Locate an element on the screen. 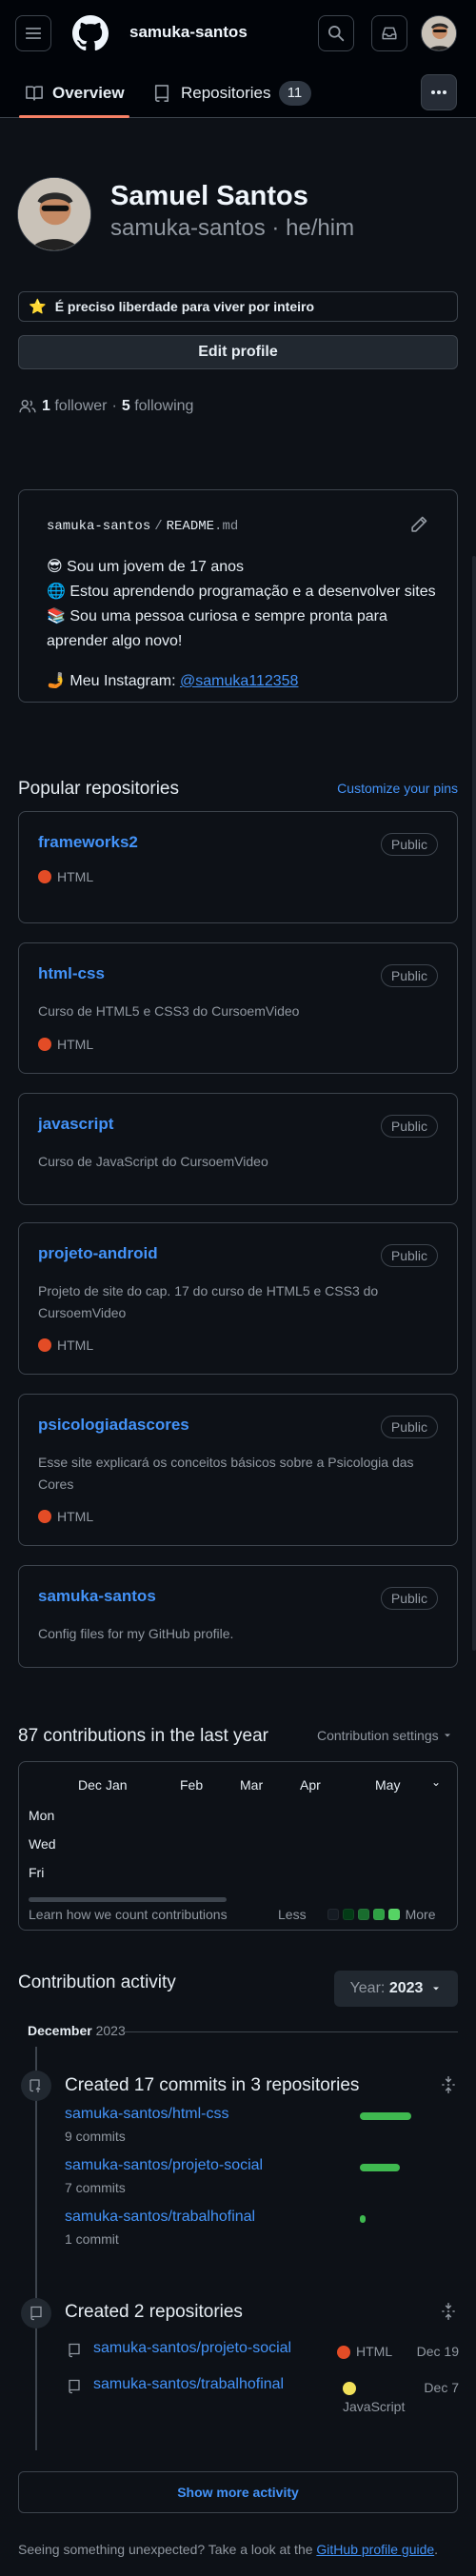 The image size is (476, 2576). legend-cells is located at coordinates (365, 1915).